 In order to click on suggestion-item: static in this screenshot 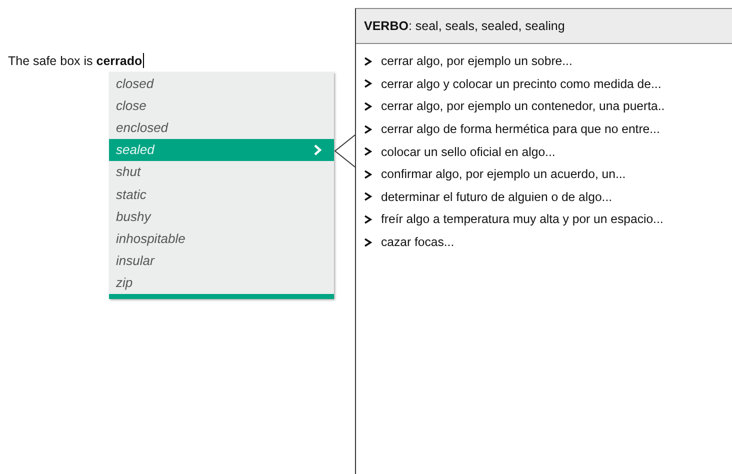, I will do `click(221, 194)`.